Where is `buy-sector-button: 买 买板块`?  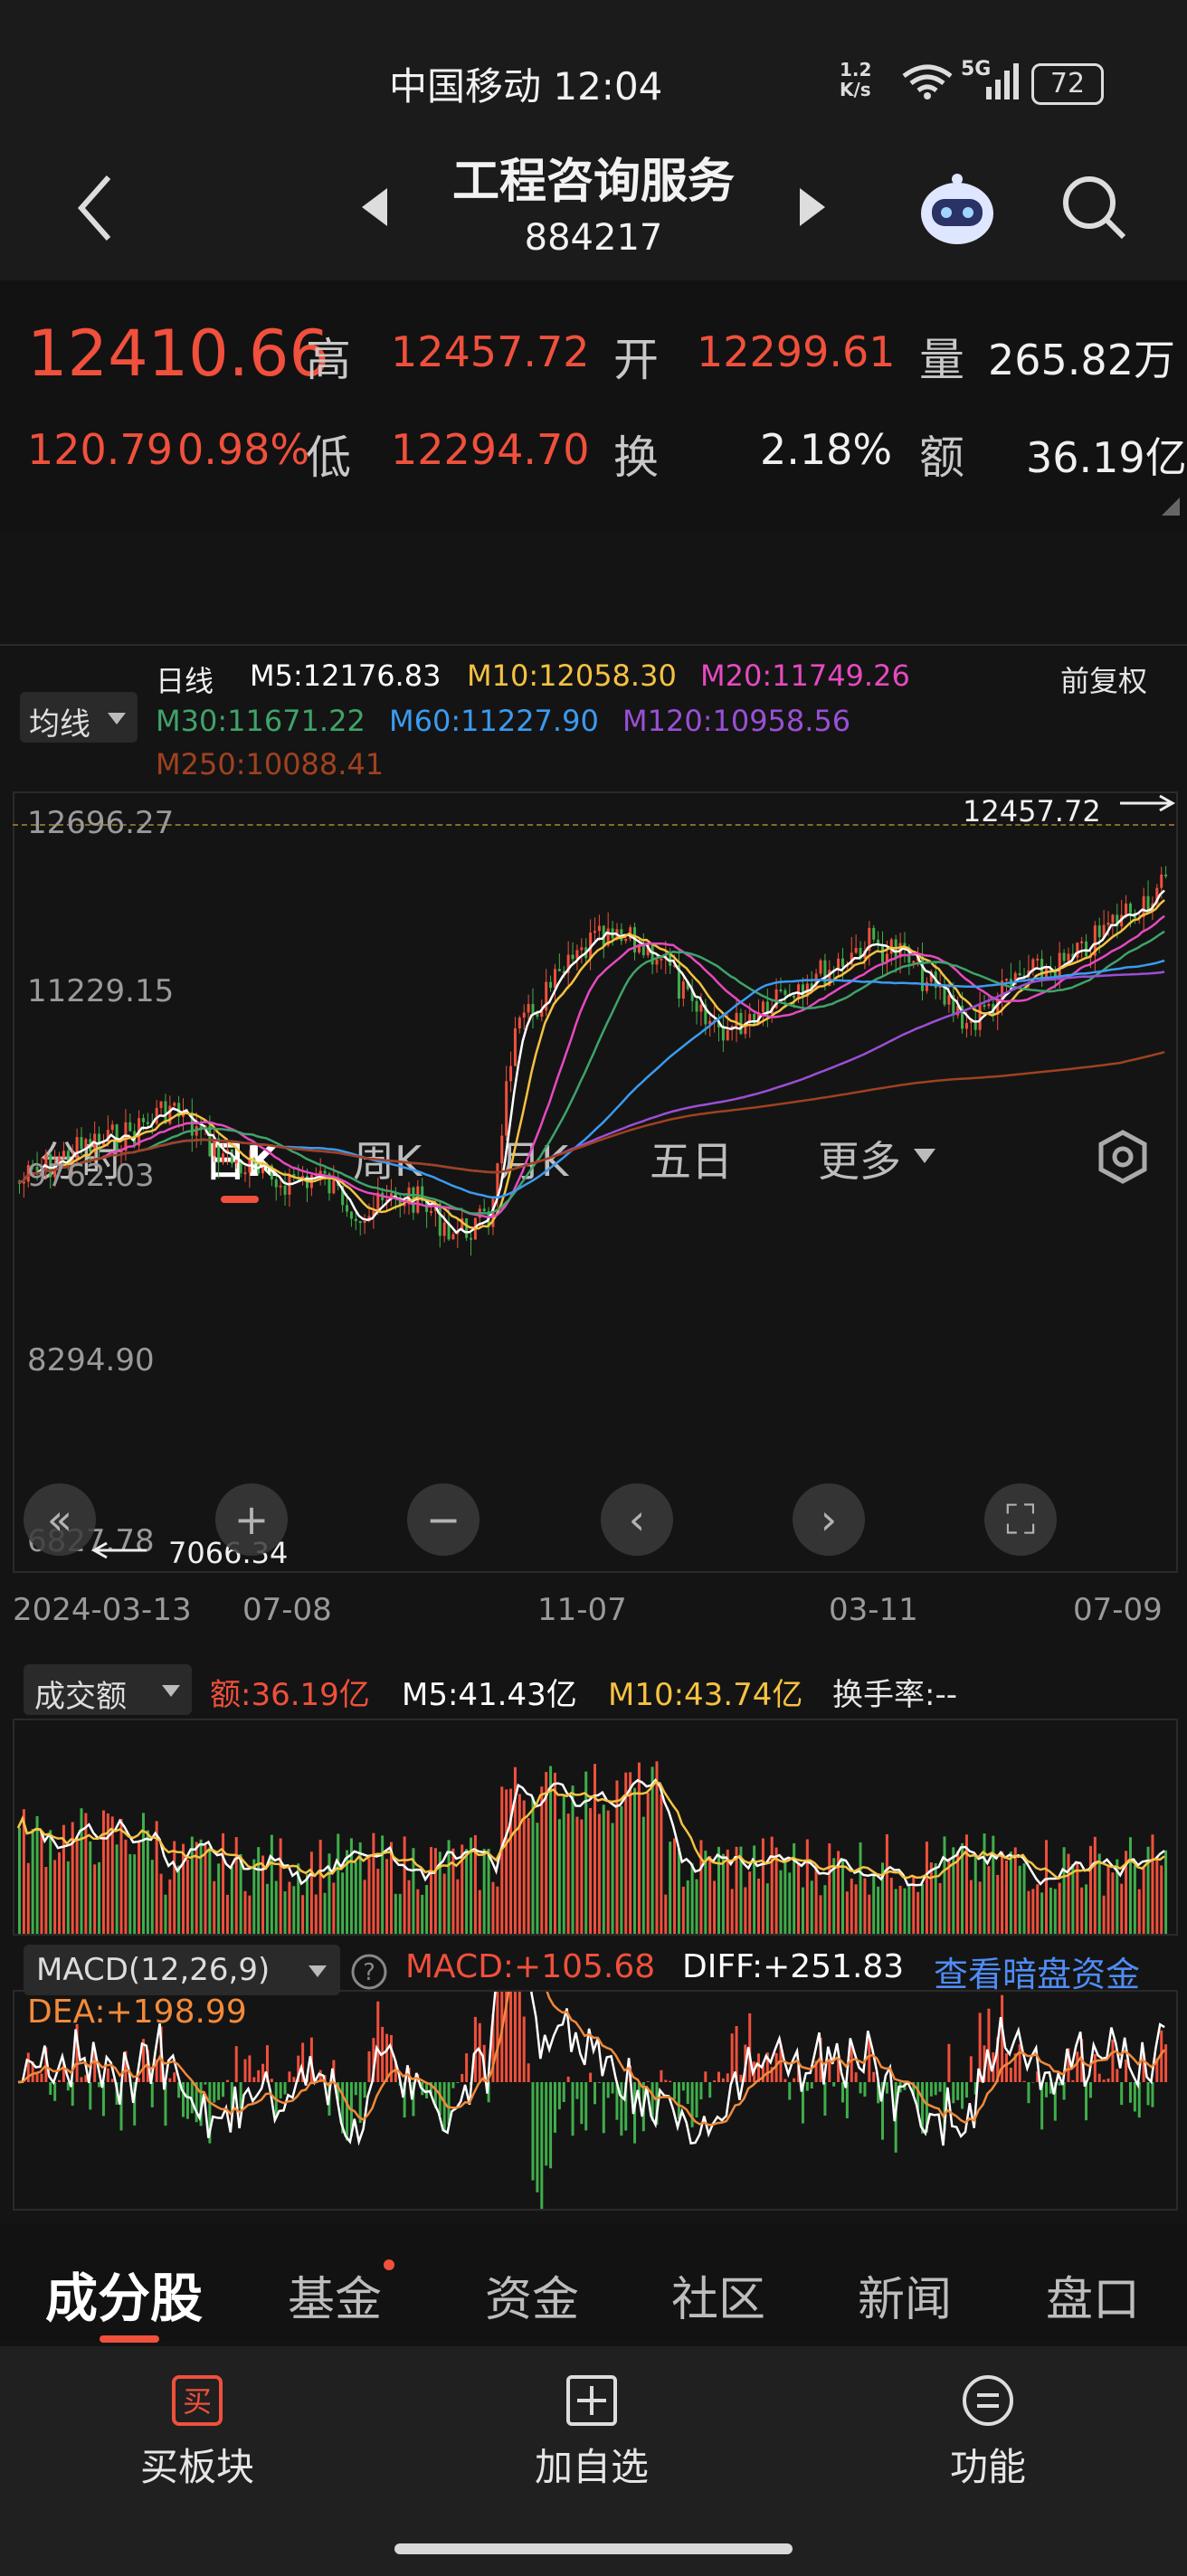
buy-sector-button: 买 买板块 is located at coordinates (197, 2433).